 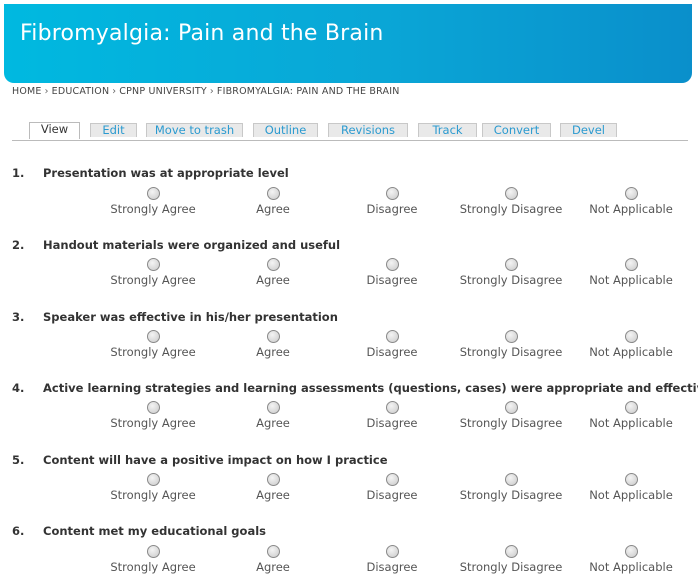 I want to click on breadcrumb-home: HOME, so click(x=27, y=91).